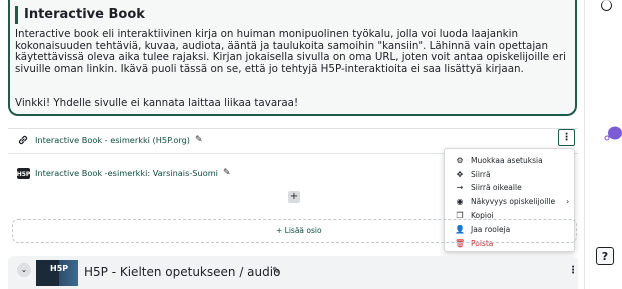 The image size is (622, 289). I want to click on chevron-down-icon: ⌄, so click(24, 270).